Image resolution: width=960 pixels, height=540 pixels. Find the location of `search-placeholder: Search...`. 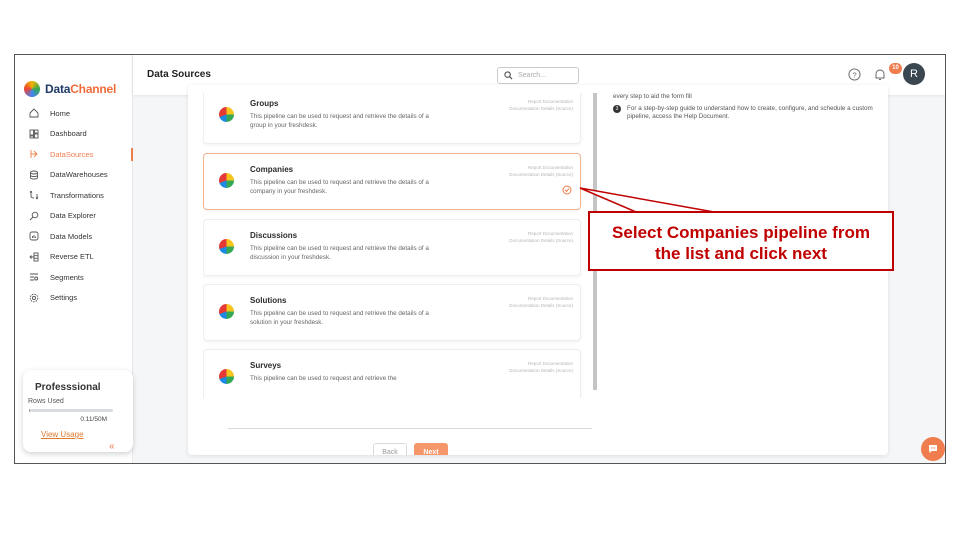

search-placeholder: Search... is located at coordinates (532, 75).